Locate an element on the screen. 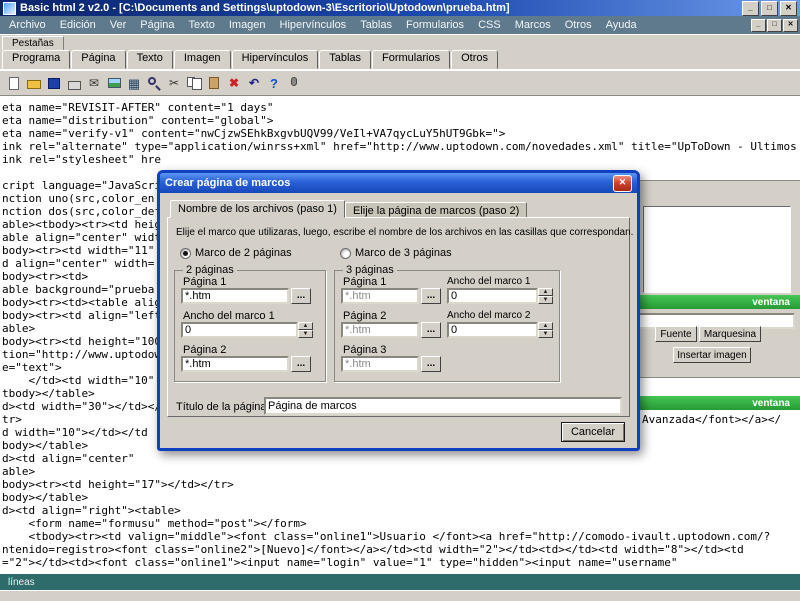 Image resolution: width=800 pixels, height=601 pixels. undo-icon: ↶ is located at coordinates (254, 83).